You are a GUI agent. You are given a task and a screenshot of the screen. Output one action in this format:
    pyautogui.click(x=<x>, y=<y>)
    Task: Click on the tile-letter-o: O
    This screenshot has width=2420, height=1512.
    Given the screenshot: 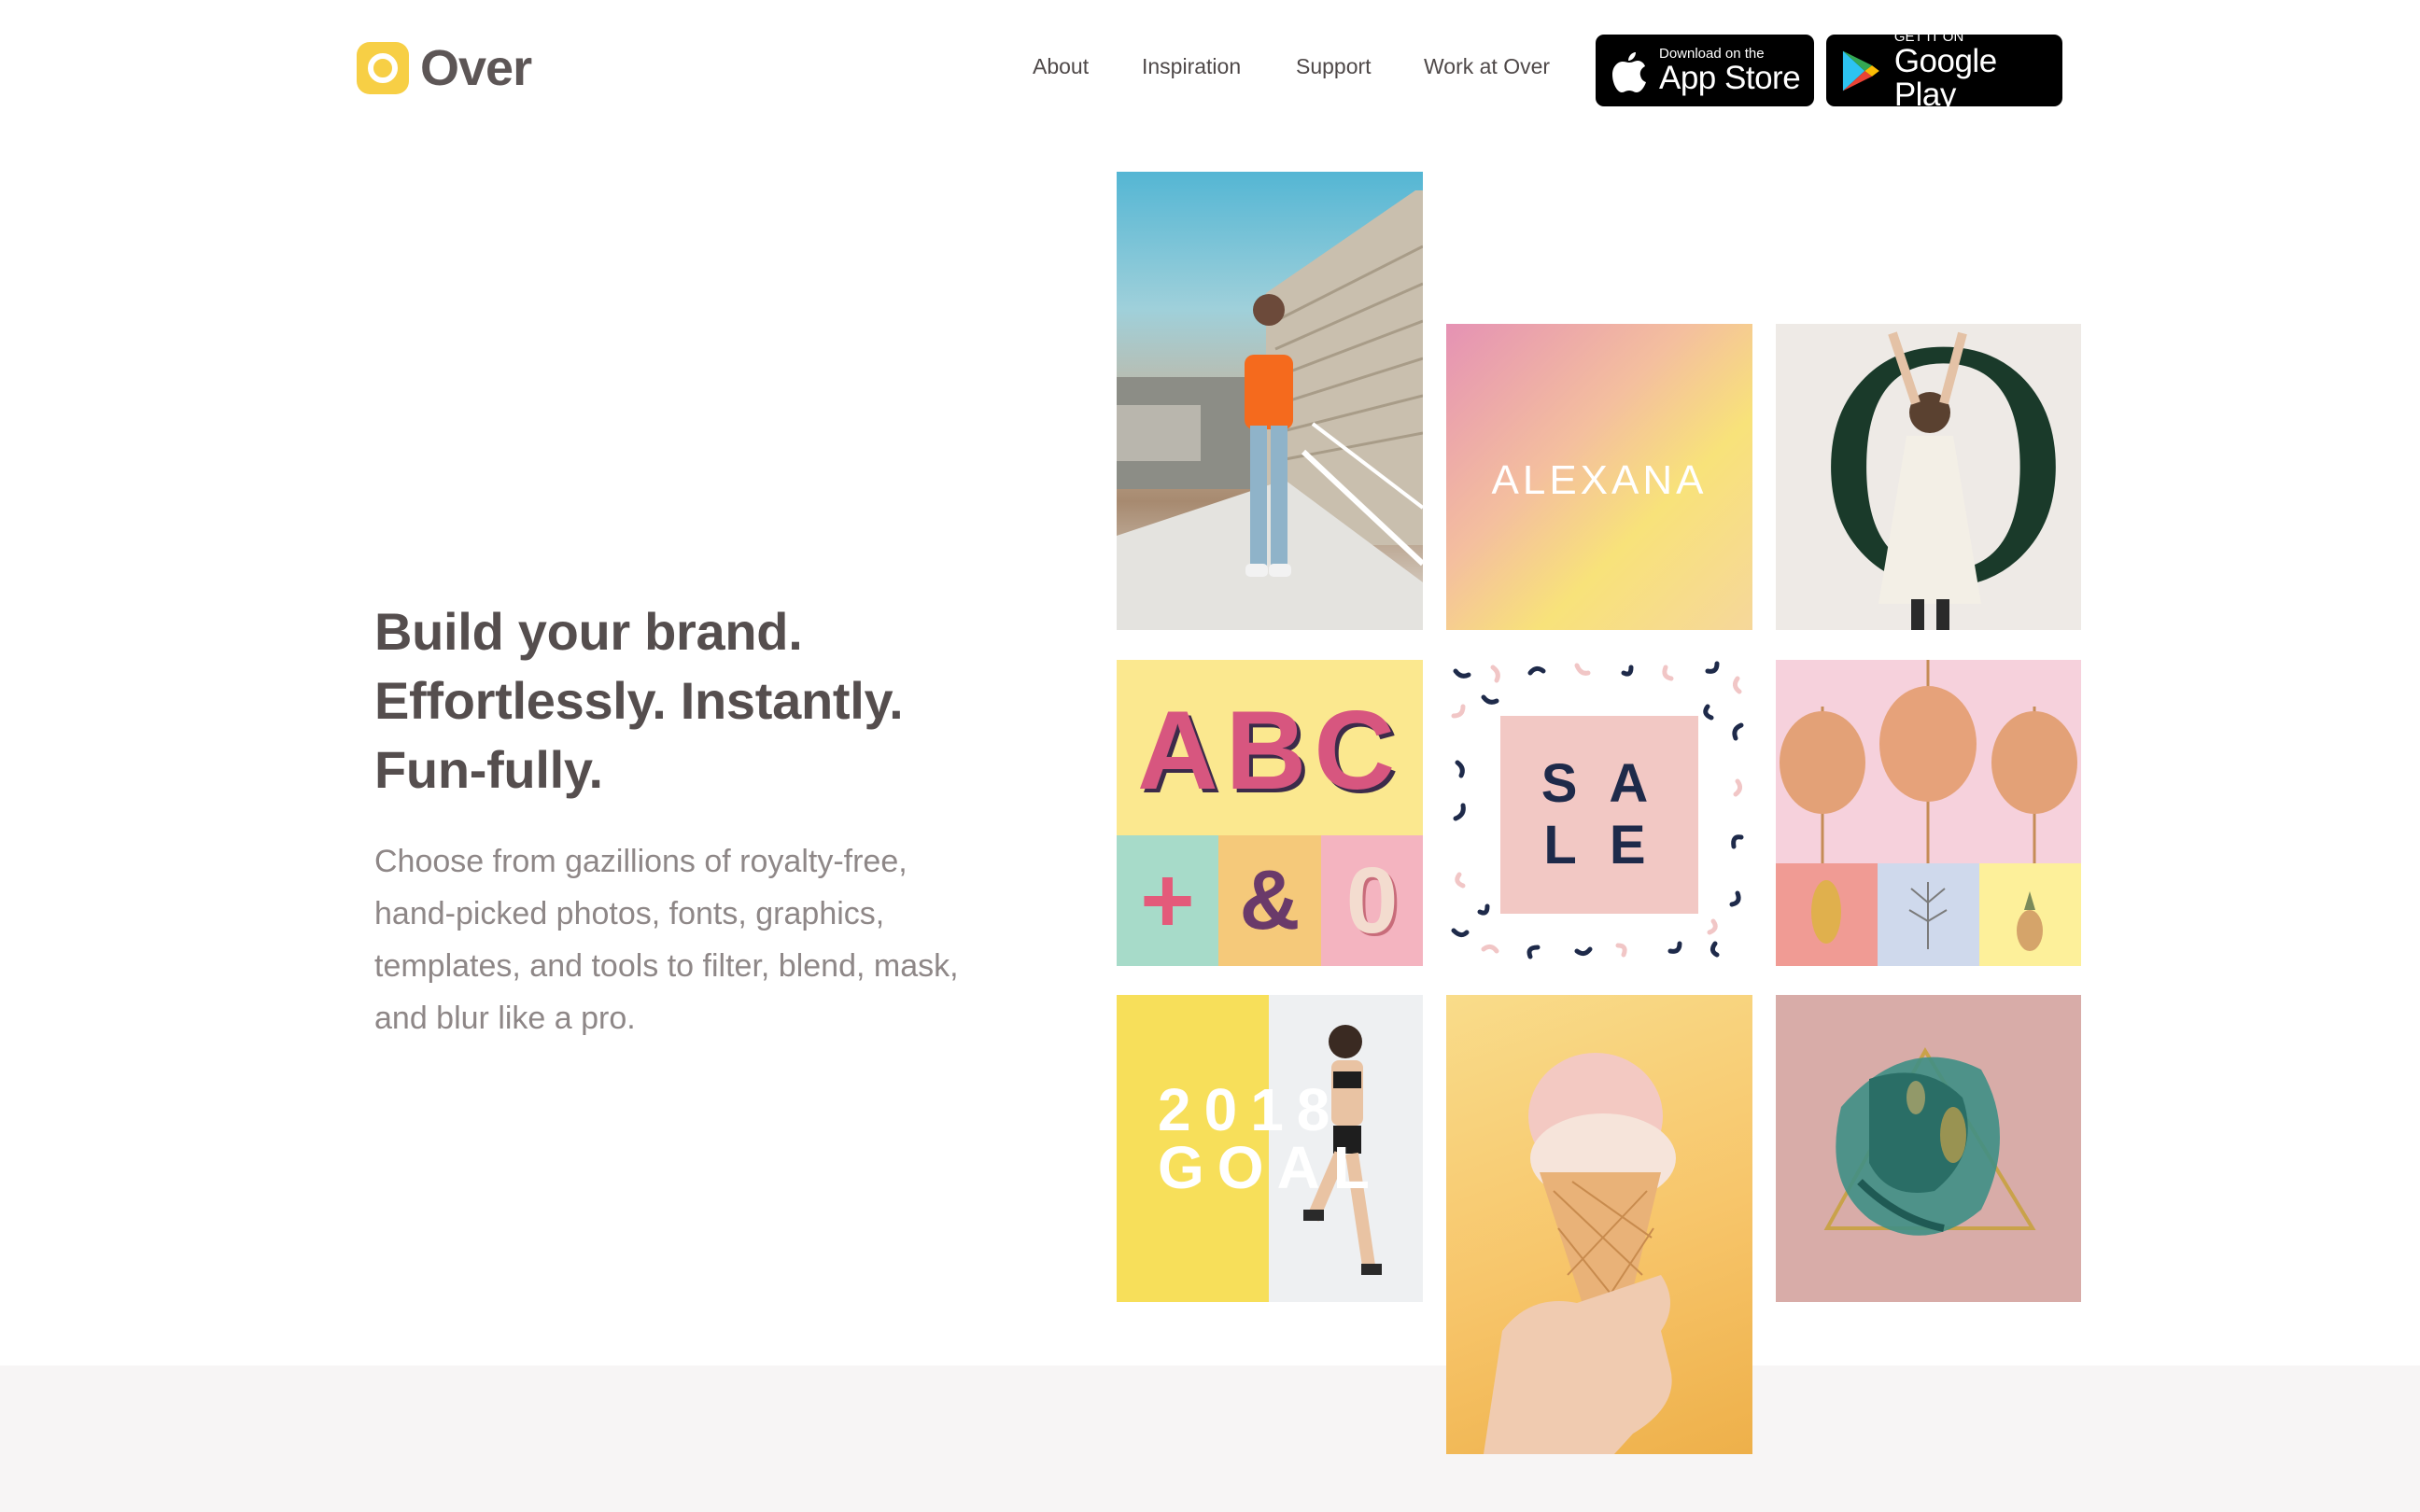 What is the action you would take?
    pyautogui.click(x=1929, y=477)
    